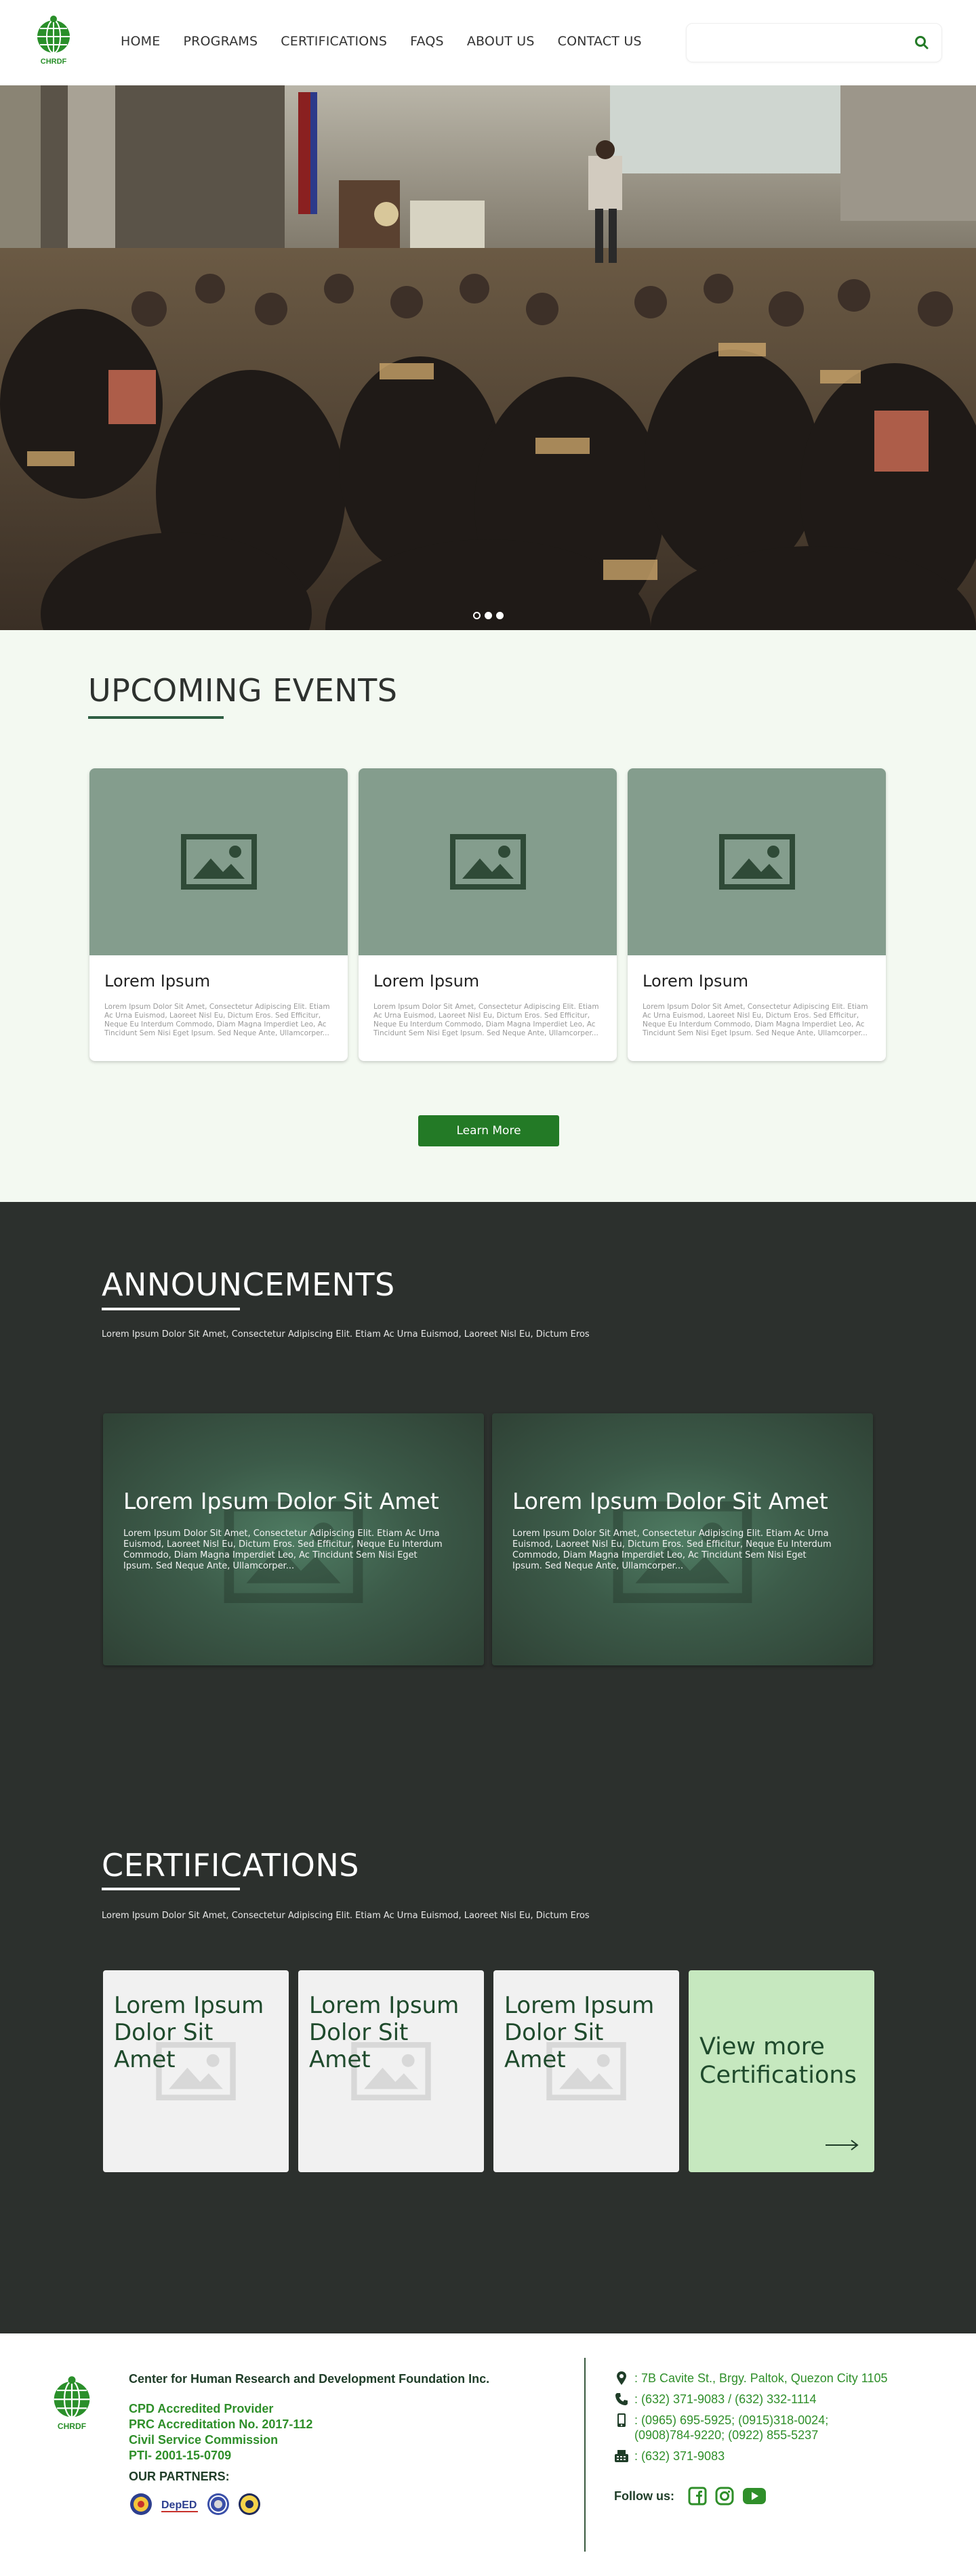 The height and width of the screenshot is (2576, 976). I want to click on mobile-phone-icon, so click(622, 2420).